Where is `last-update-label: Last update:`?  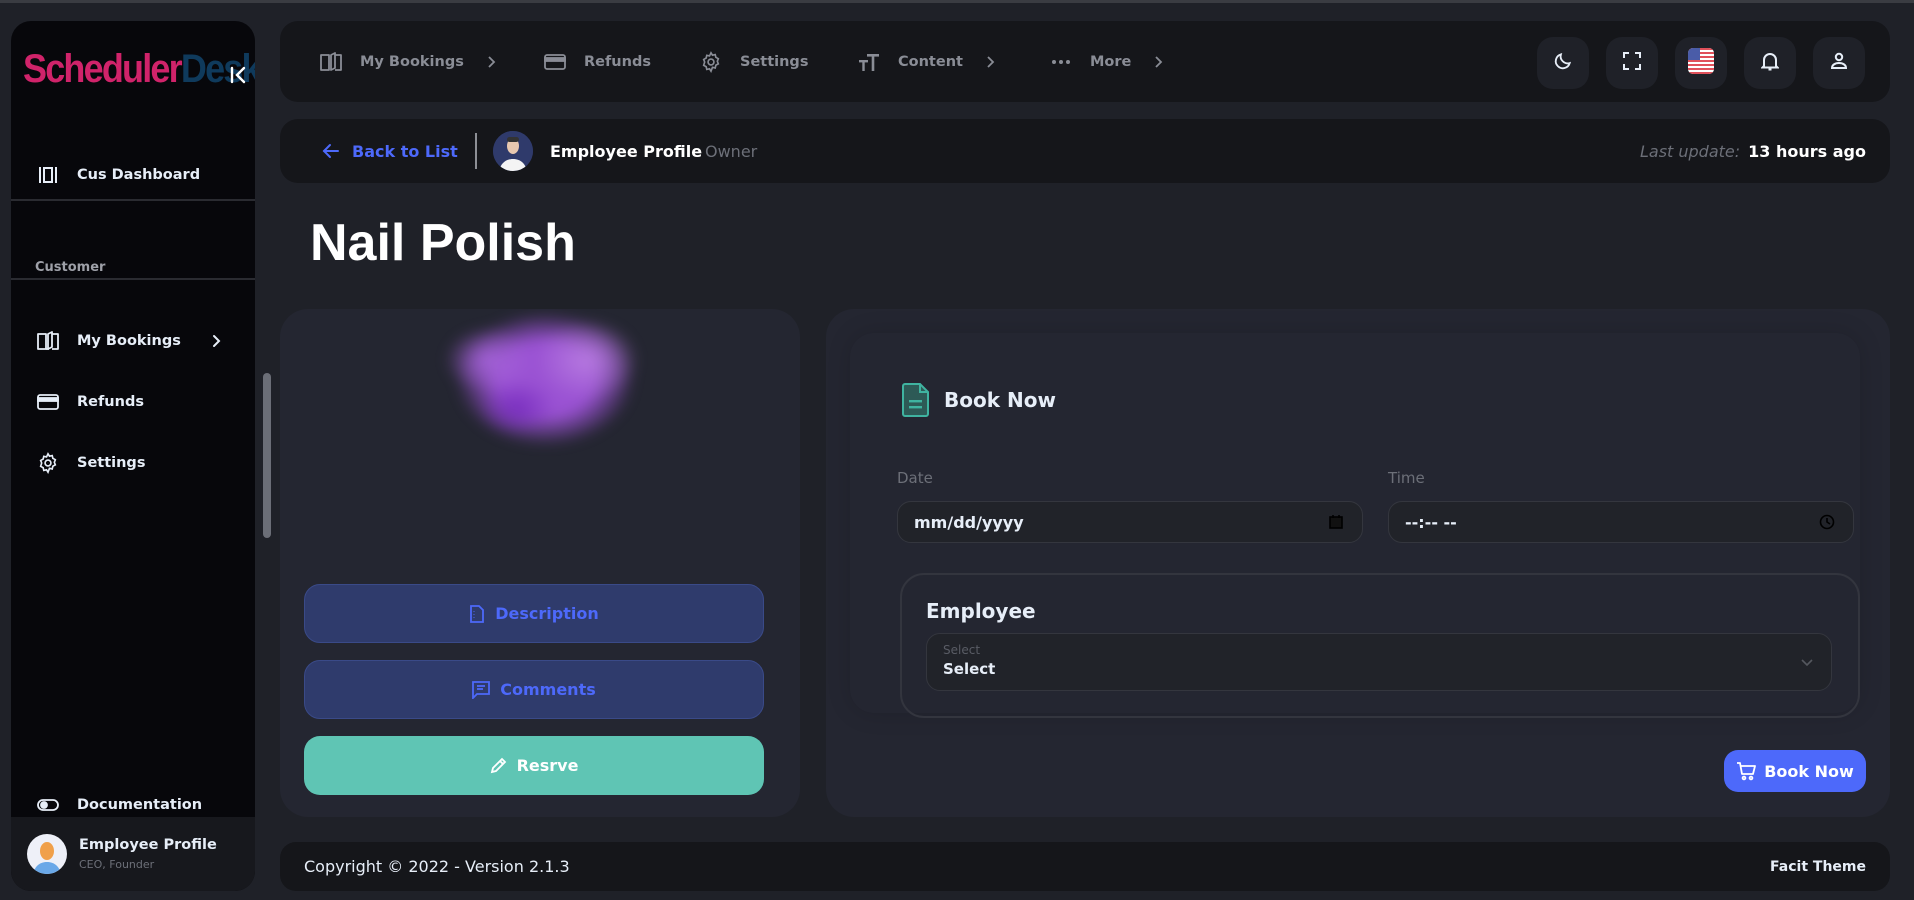
last-update-label: Last update: is located at coordinates (1690, 151).